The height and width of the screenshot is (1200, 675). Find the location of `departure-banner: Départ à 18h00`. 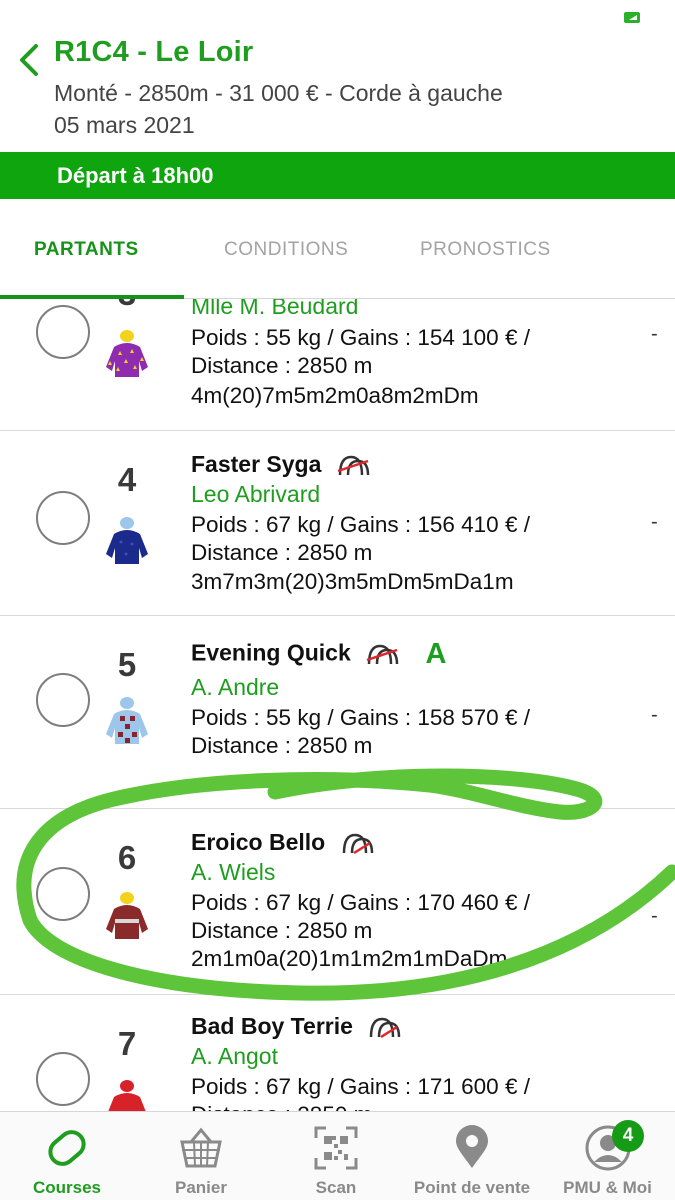

departure-banner: Départ à 18h00 is located at coordinates (337, 175).